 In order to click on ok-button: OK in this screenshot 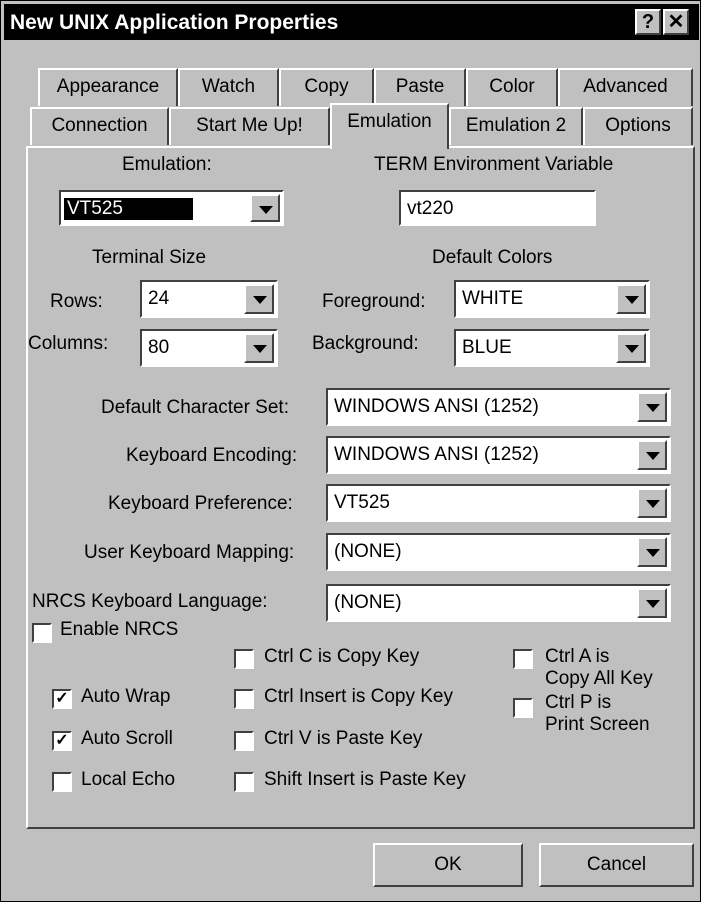, I will do `click(448, 865)`.